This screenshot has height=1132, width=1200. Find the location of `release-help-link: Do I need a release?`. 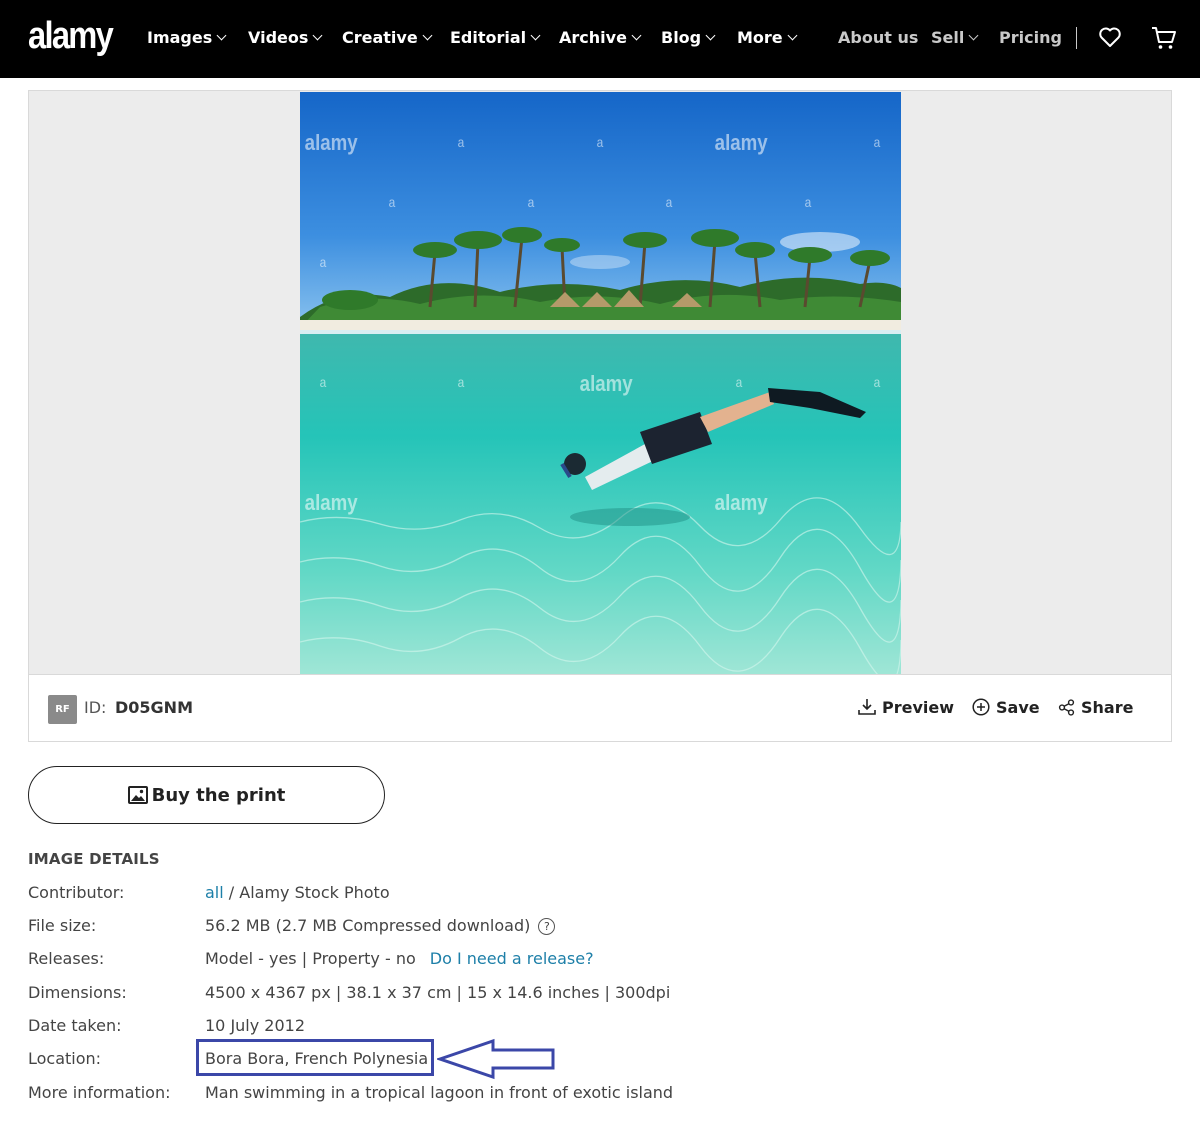

release-help-link: Do I need a release? is located at coordinates (512, 958).